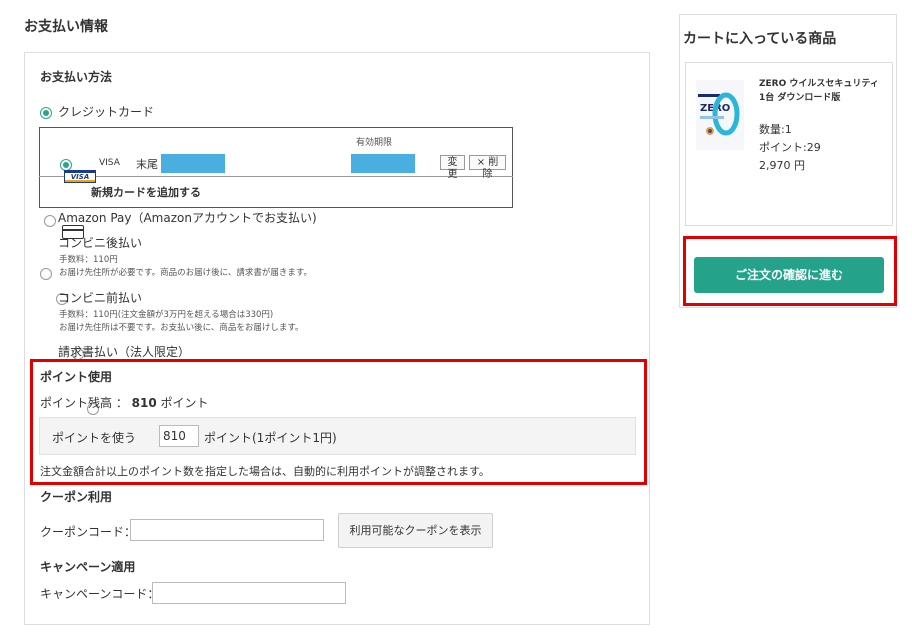 This screenshot has height=642, width=912. What do you see at coordinates (66, 27) in the screenshot?
I see `page-title: お支払い情報` at bounding box center [66, 27].